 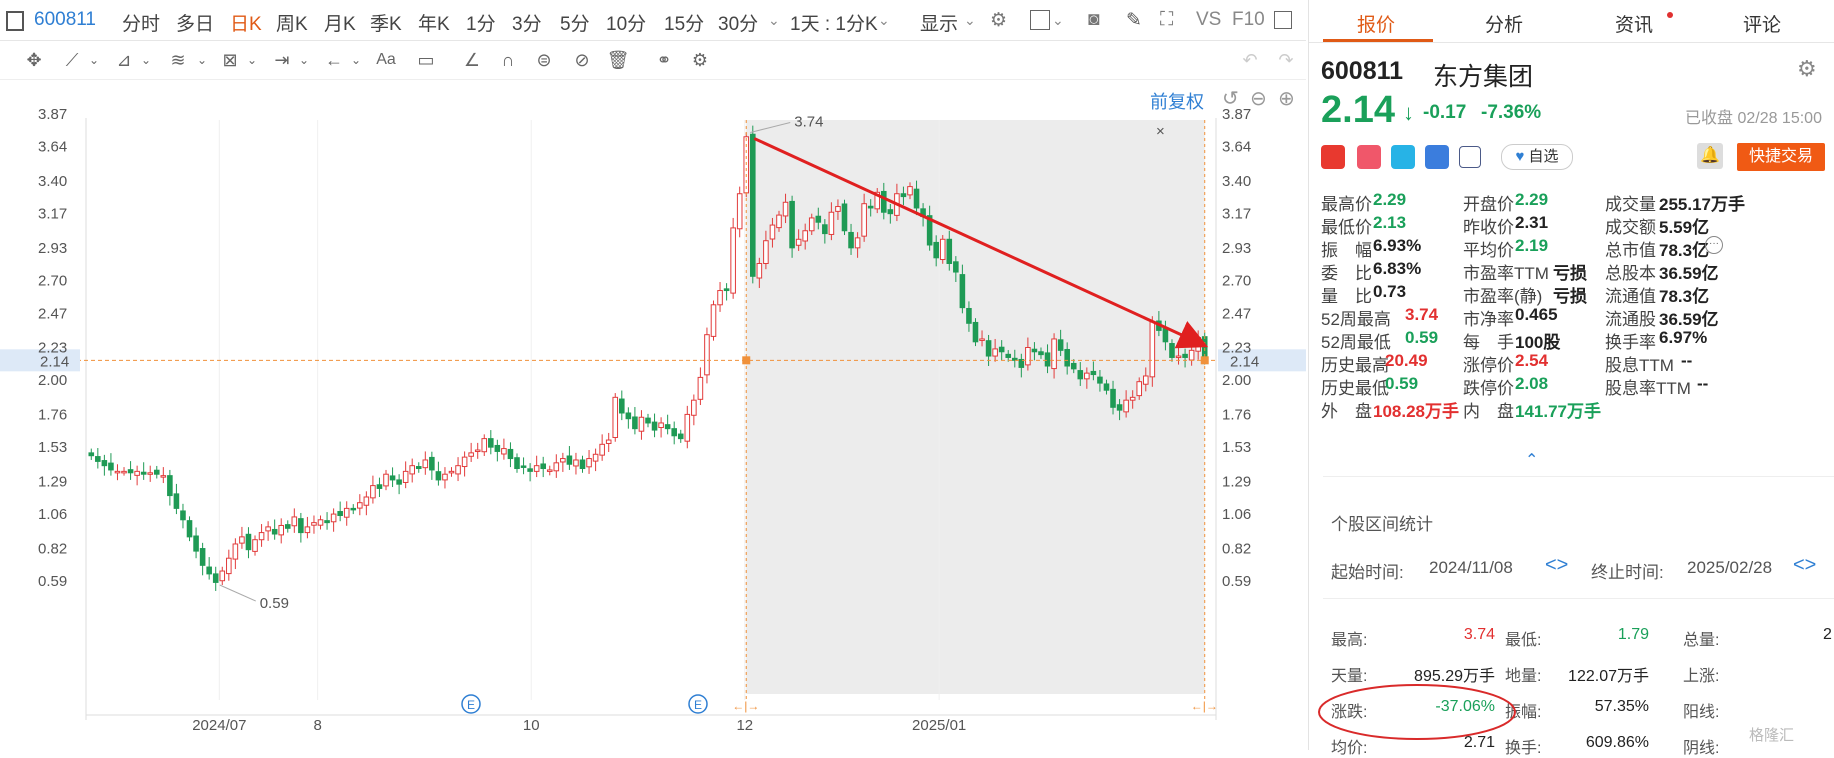 I want to click on period-tab-zhouk: 周K, so click(x=292, y=22).